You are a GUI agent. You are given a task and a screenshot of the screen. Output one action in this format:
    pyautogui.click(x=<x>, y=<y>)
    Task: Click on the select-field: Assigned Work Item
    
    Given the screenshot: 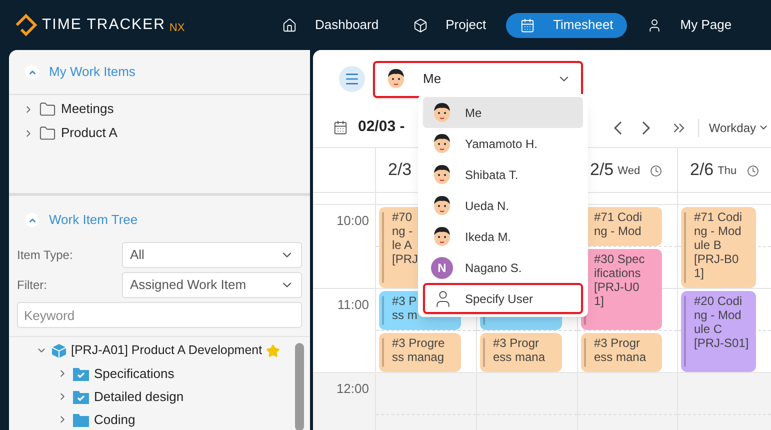 What is the action you would take?
    pyautogui.click(x=212, y=285)
    